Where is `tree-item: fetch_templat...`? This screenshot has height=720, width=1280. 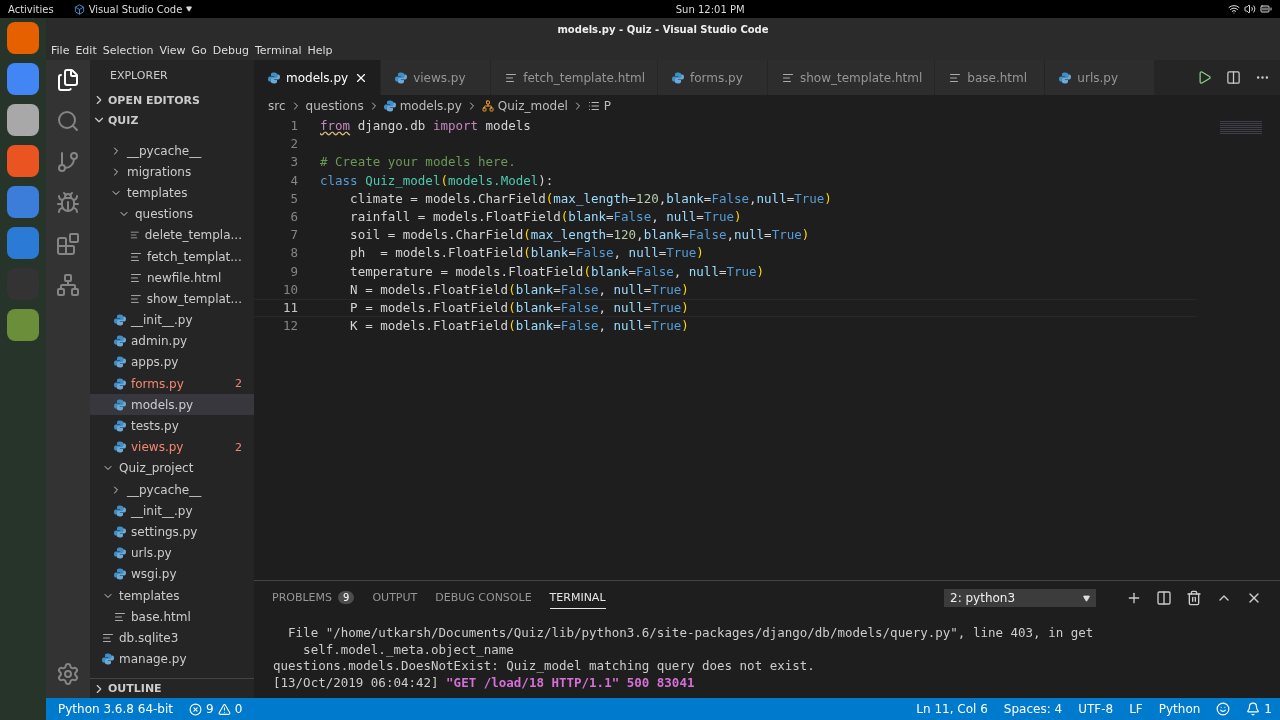
tree-item: fetch_templat... is located at coordinates (172, 256).